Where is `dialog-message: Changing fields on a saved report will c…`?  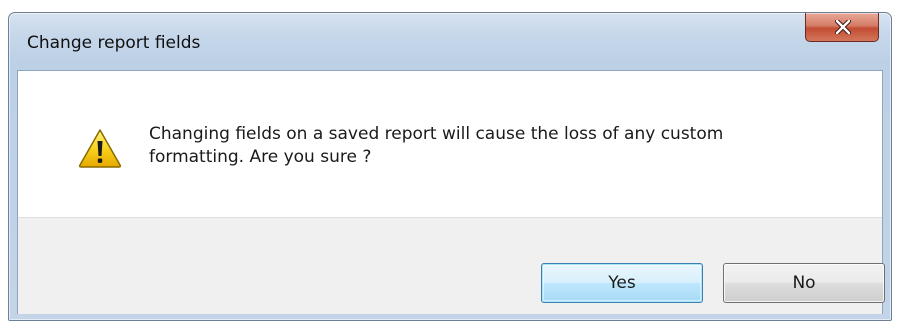
dialog-message: Changing fields on a saved report will c… is located at coordinates (499, 146).